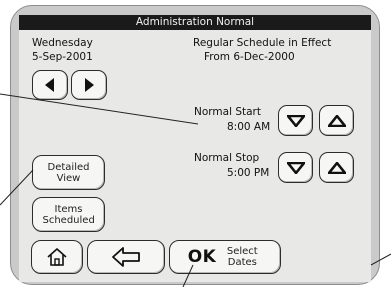 Image resolution: width=391 pixels, height=287 pixels. I want to click on callout-line-ok-button, so click(188, 275).